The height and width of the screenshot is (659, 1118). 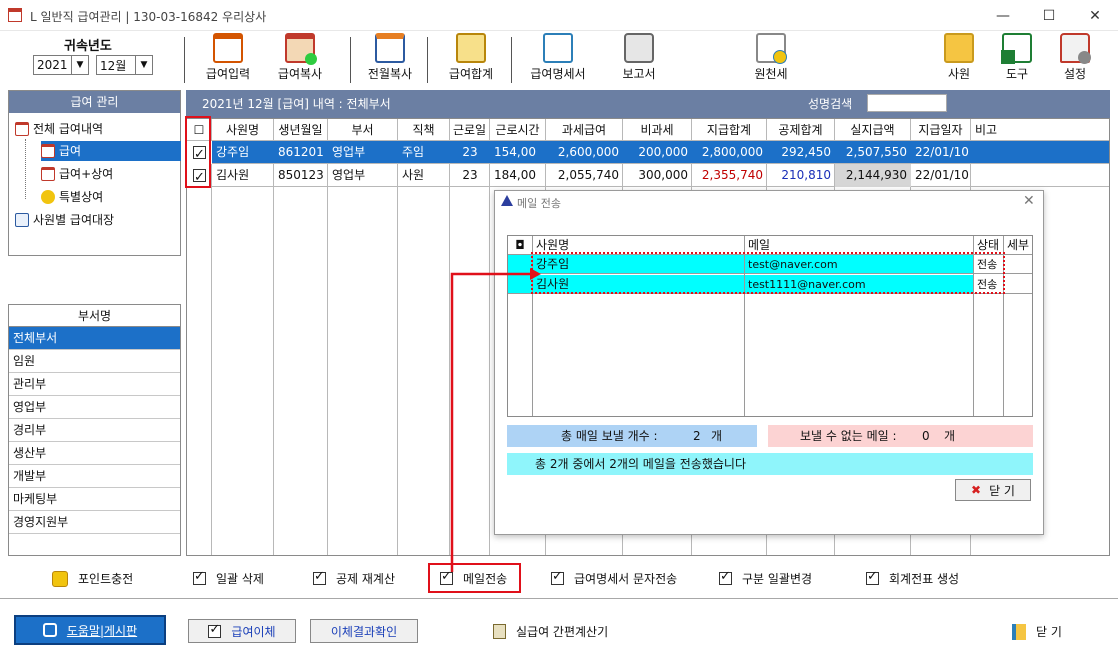 I want to click on recalc-checkbox, so click(x=319, y=577).